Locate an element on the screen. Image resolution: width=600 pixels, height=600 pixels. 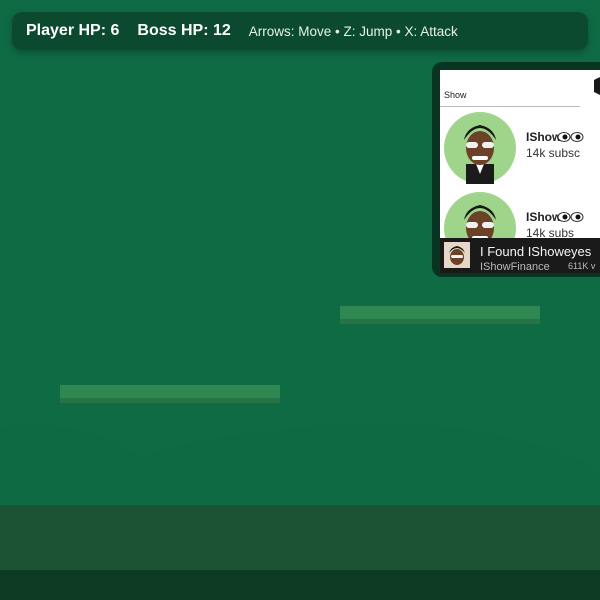
boss-hp: Boss HP: 12 is located at coordinates (184, 30).